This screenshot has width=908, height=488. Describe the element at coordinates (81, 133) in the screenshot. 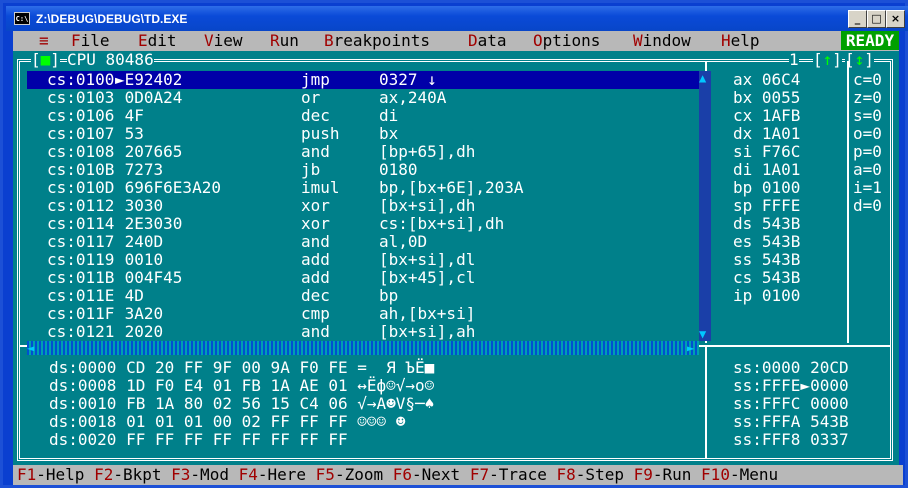

I see `code-address: cs:0107` at that location.